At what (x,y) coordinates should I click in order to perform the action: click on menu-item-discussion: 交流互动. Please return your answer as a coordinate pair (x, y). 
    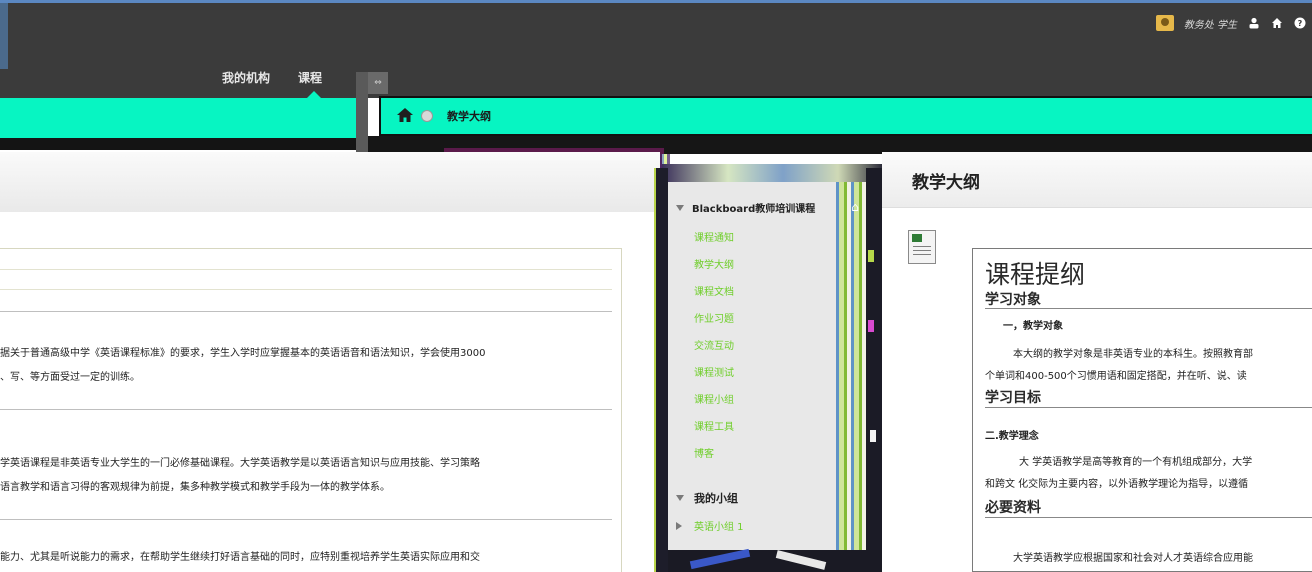
    Looking at the image, I should click on (714, 344).